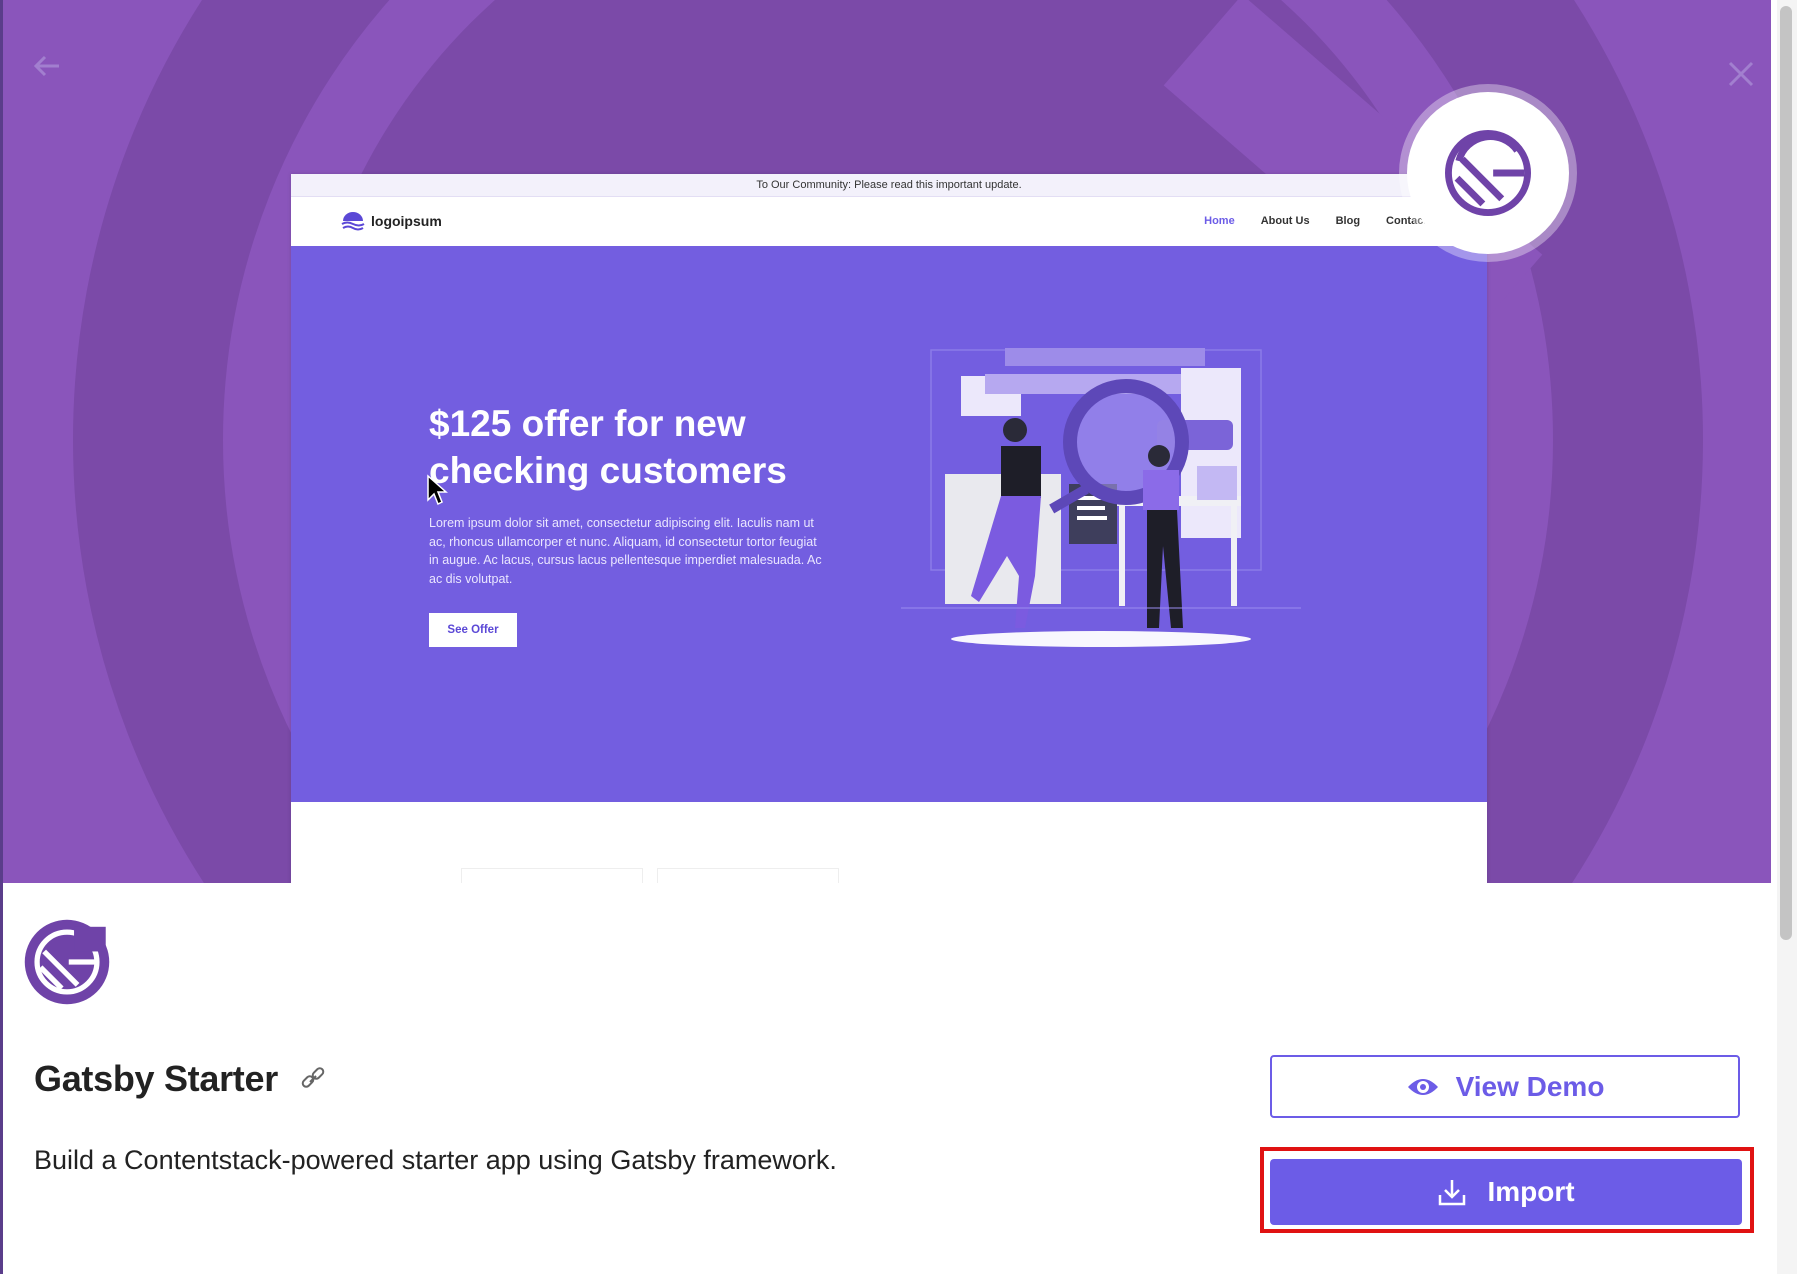 This screenshot has height=1274, width=1800. What do you see at coordinates (47, 66) in the screenshot?
I see `back-arrow-icon` at bounding box center [47, 66].